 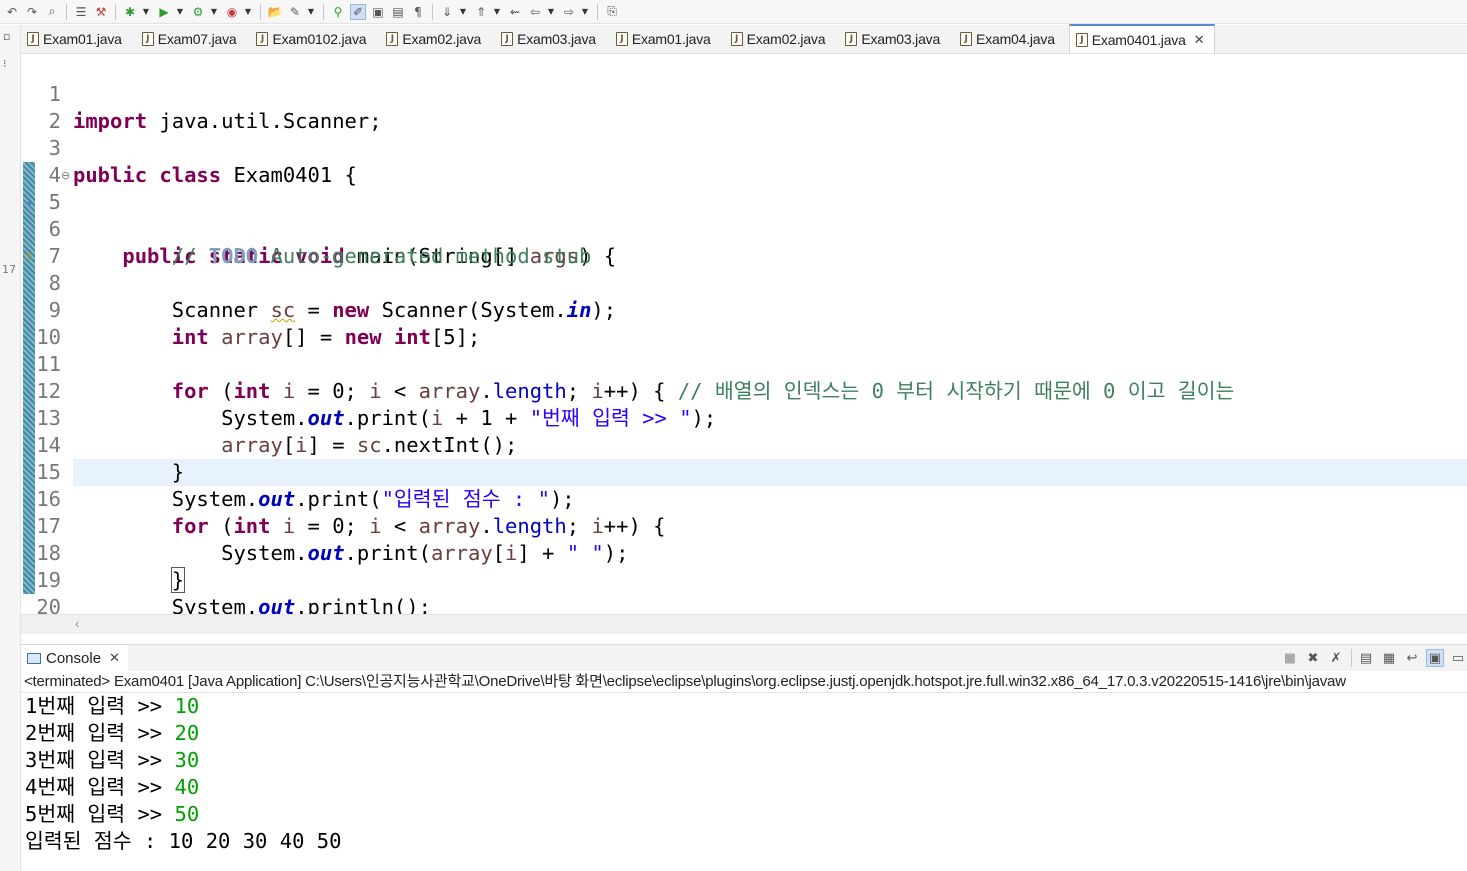 I want to click on run-external-icon: ⚙, so click(x=198, y=12).